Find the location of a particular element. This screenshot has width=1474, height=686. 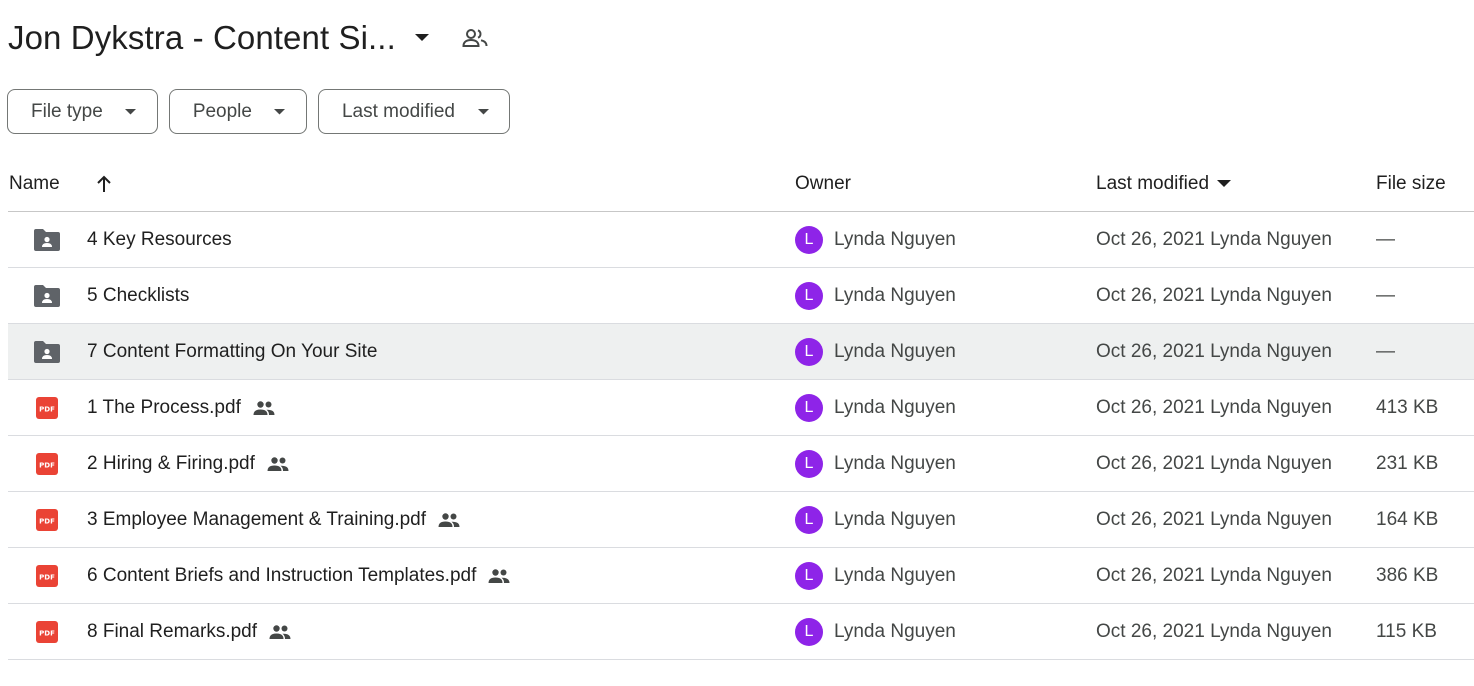

filter-label: Last modified is located at coordinates (398, 111).